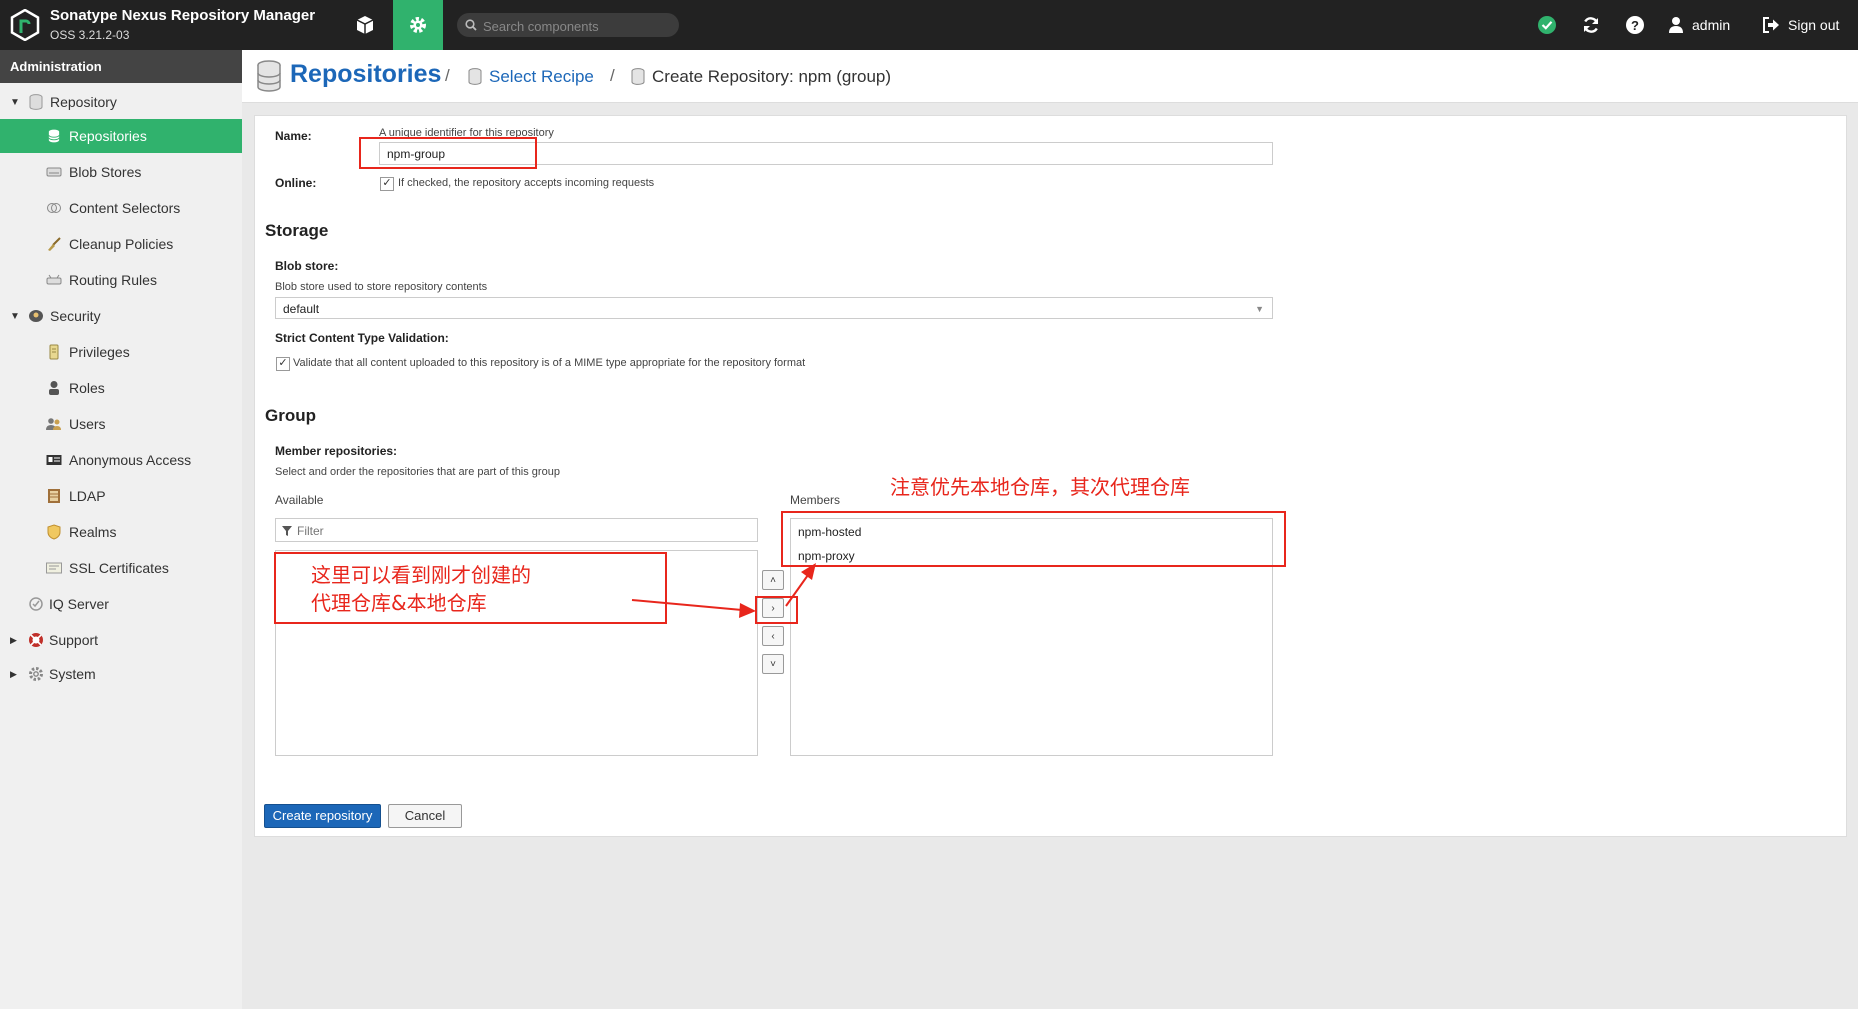 The image size is (1858, 1009). I want to click on arrow-to-members, so click(797, 590).